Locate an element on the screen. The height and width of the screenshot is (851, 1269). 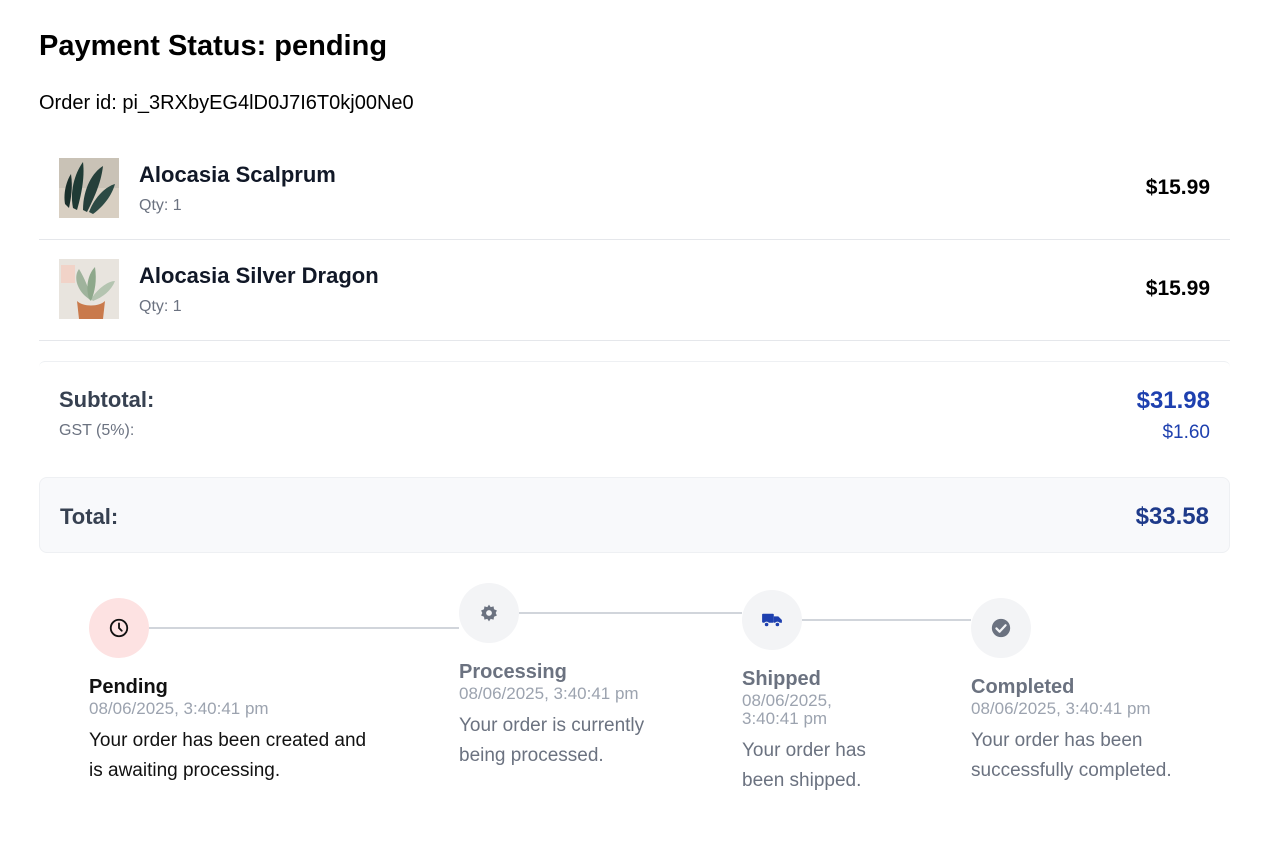
step-pending-marker is located at coordinates (119, 628).